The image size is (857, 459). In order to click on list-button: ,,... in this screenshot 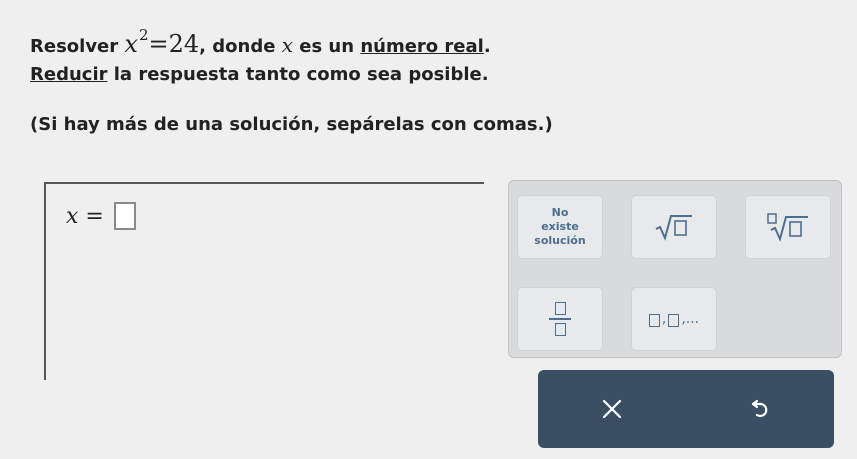, I will do `click(674, 319)`.